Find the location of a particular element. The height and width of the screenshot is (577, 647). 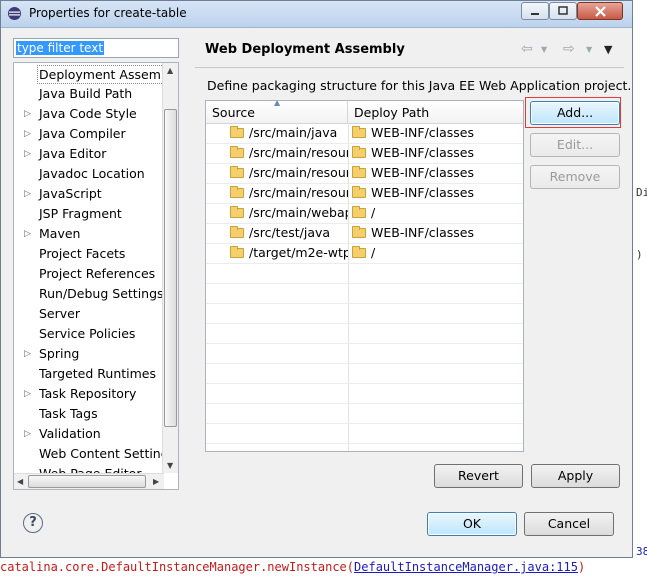

console-tail: ) is located at coordinates (581, 567).